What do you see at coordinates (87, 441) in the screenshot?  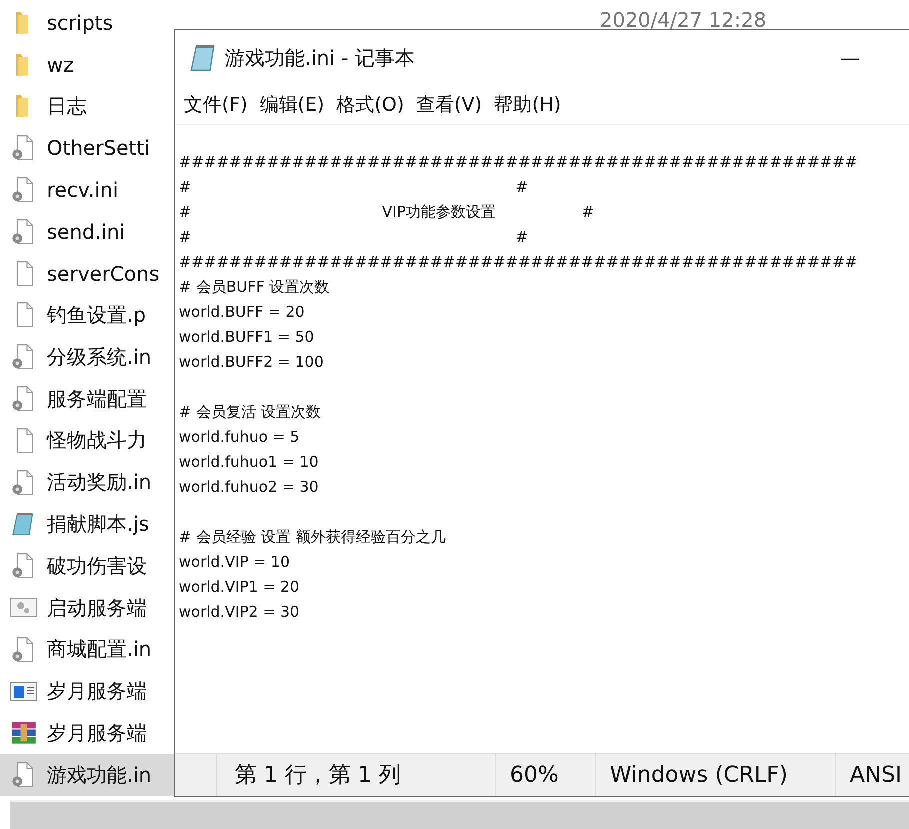 I see `file-item: 怪物战斗力` at bounding box center [87, 441].